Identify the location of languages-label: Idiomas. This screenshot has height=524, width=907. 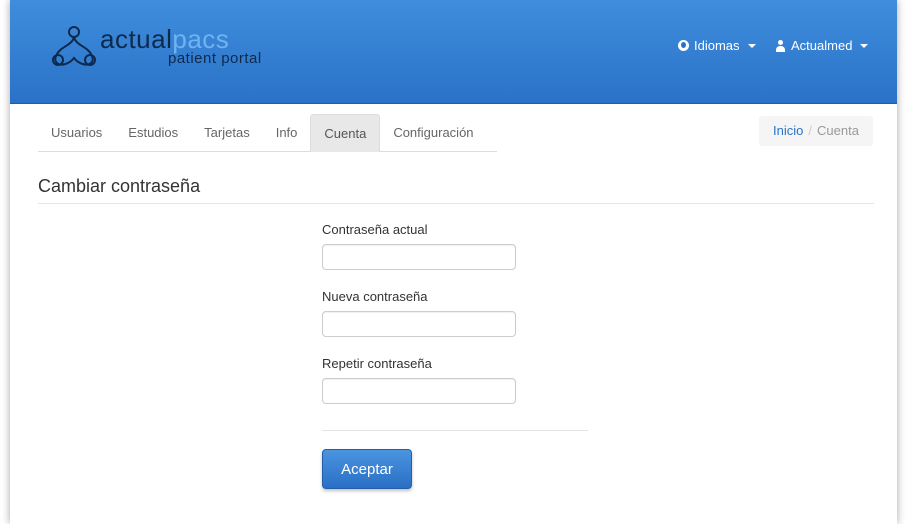
(717, 45).